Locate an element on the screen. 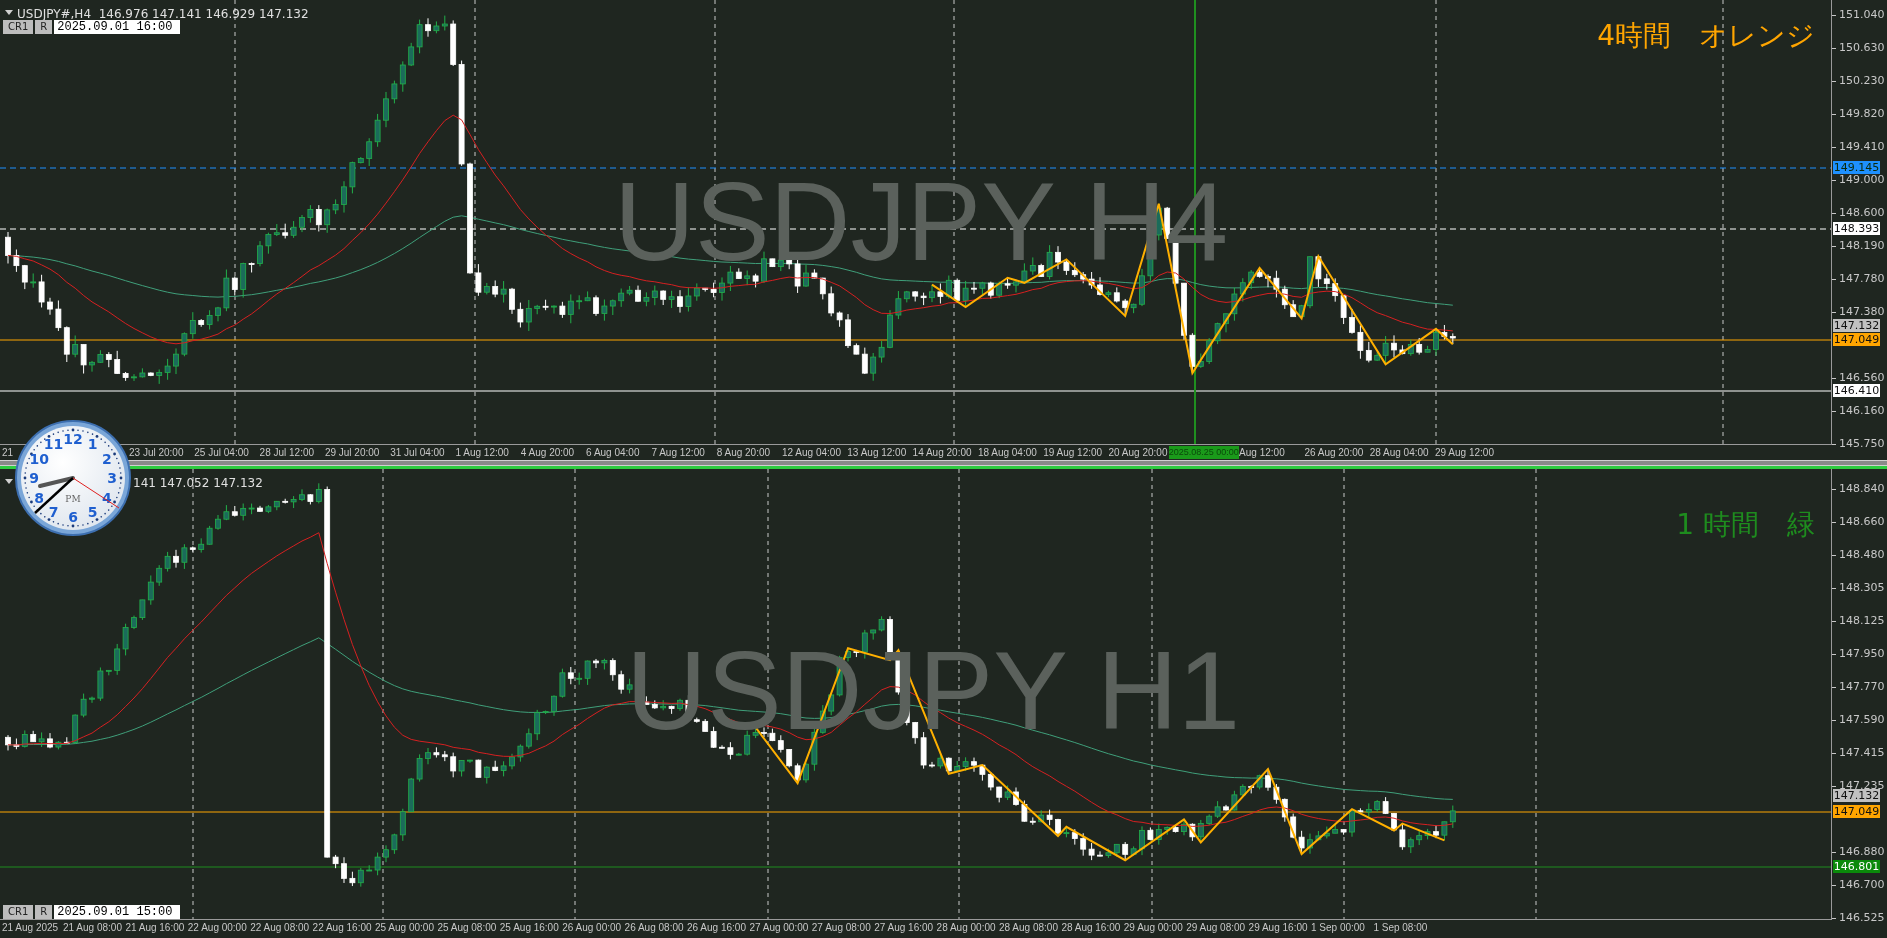  time-label: 22 Aug 16:00 is located at coordinates (342, 927).